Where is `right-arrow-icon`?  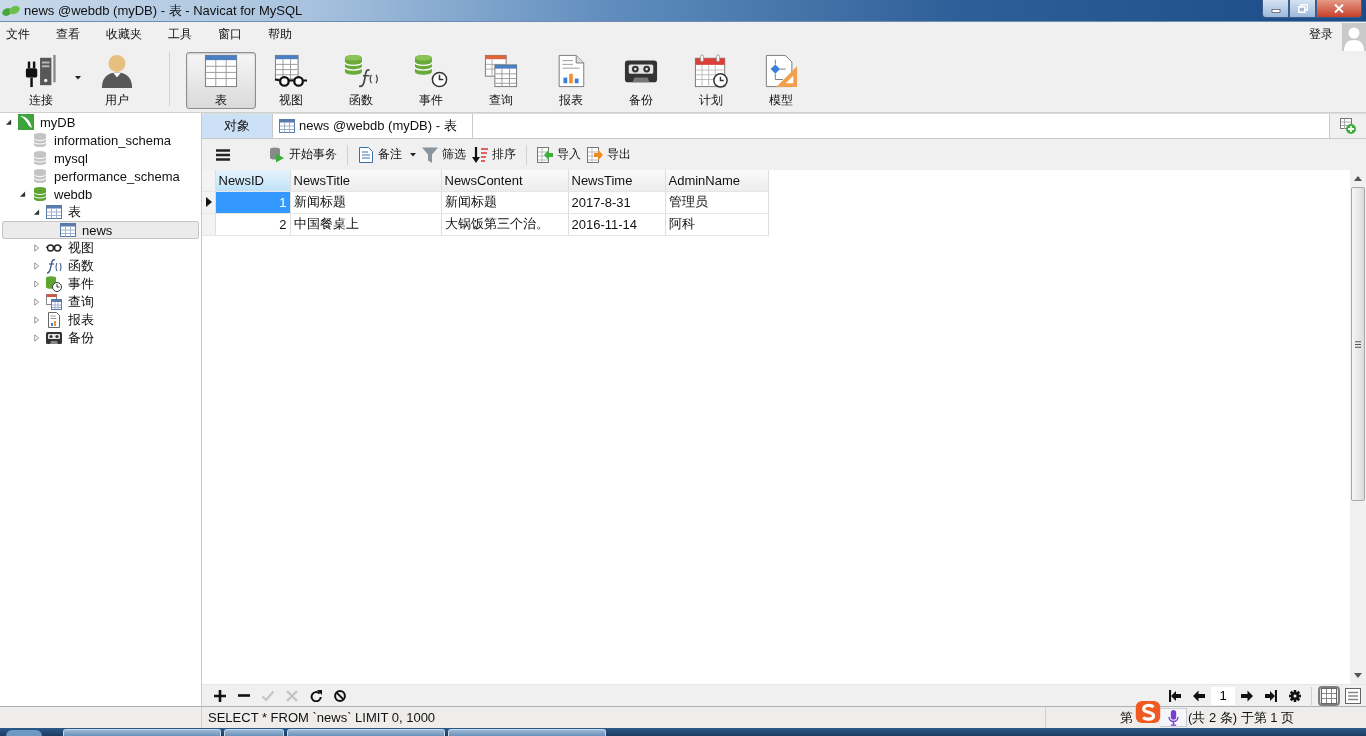
right-arrow-icon is located at coordinates (1247, 695).